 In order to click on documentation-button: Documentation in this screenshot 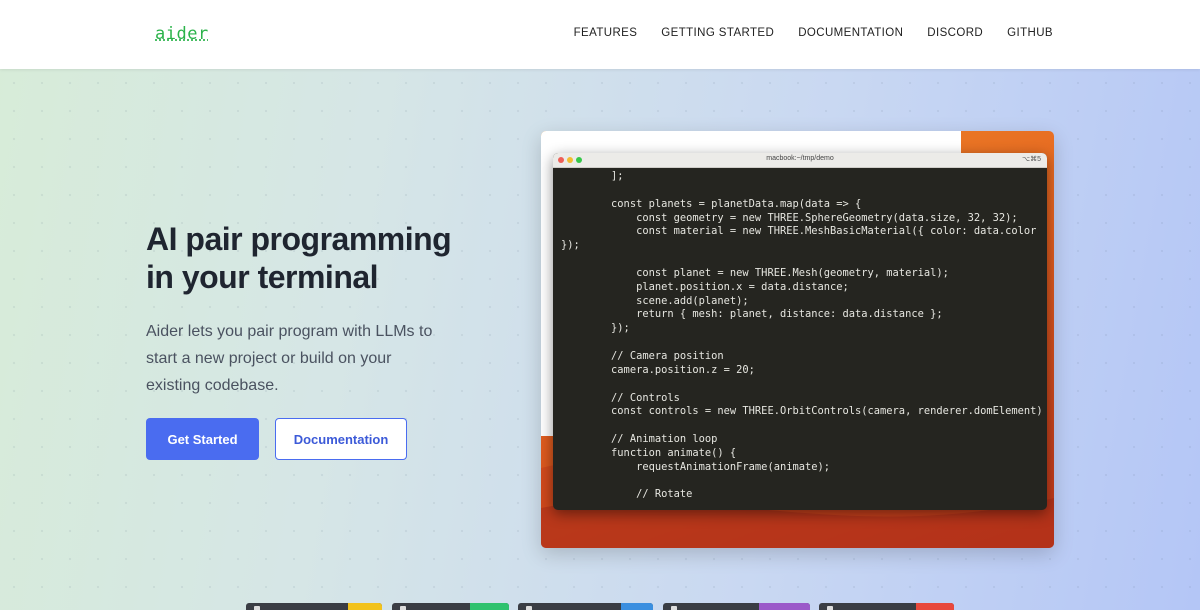, I will do `click(341, 439)`.